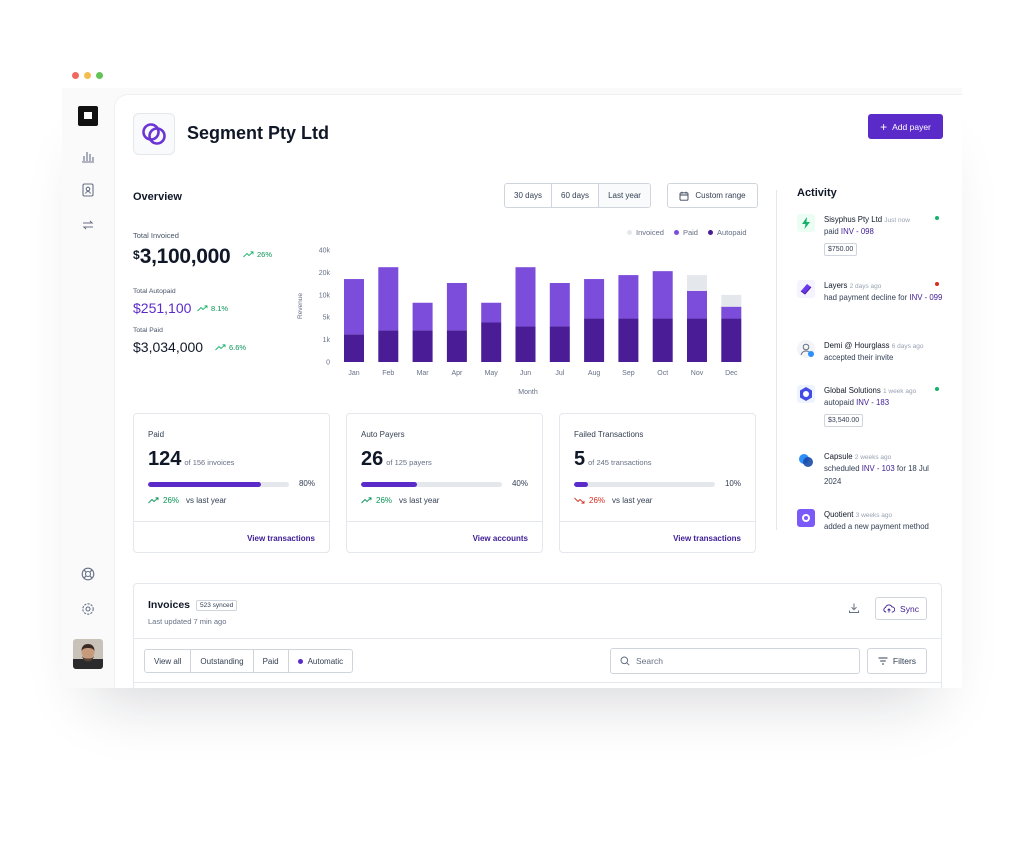  Describe the element at coordinates (88, 190) in the screenshot. I see `contact-icon` at that location.